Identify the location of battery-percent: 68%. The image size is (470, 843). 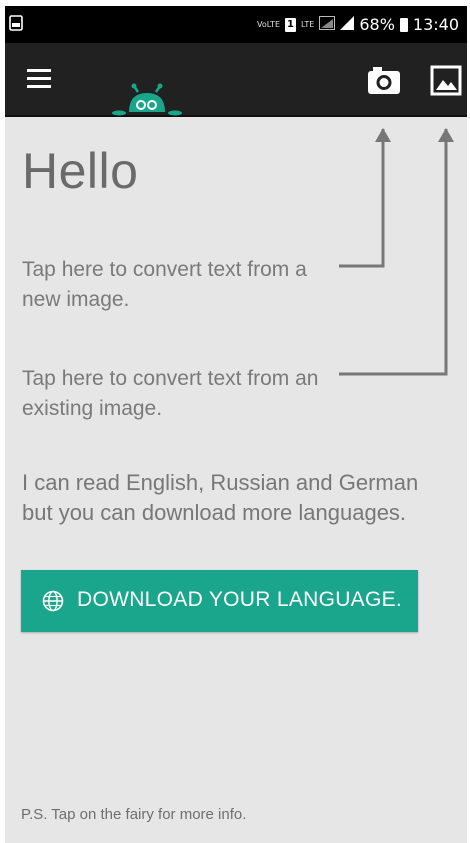
(377, 24).